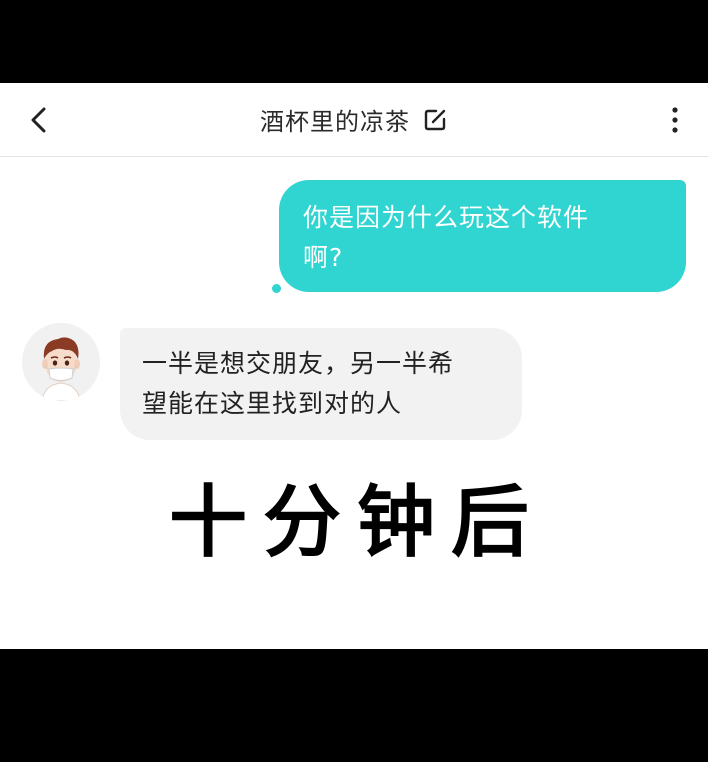 The image size is (708, 762). I want to click on chevron-left-icon, so click(38, 120).